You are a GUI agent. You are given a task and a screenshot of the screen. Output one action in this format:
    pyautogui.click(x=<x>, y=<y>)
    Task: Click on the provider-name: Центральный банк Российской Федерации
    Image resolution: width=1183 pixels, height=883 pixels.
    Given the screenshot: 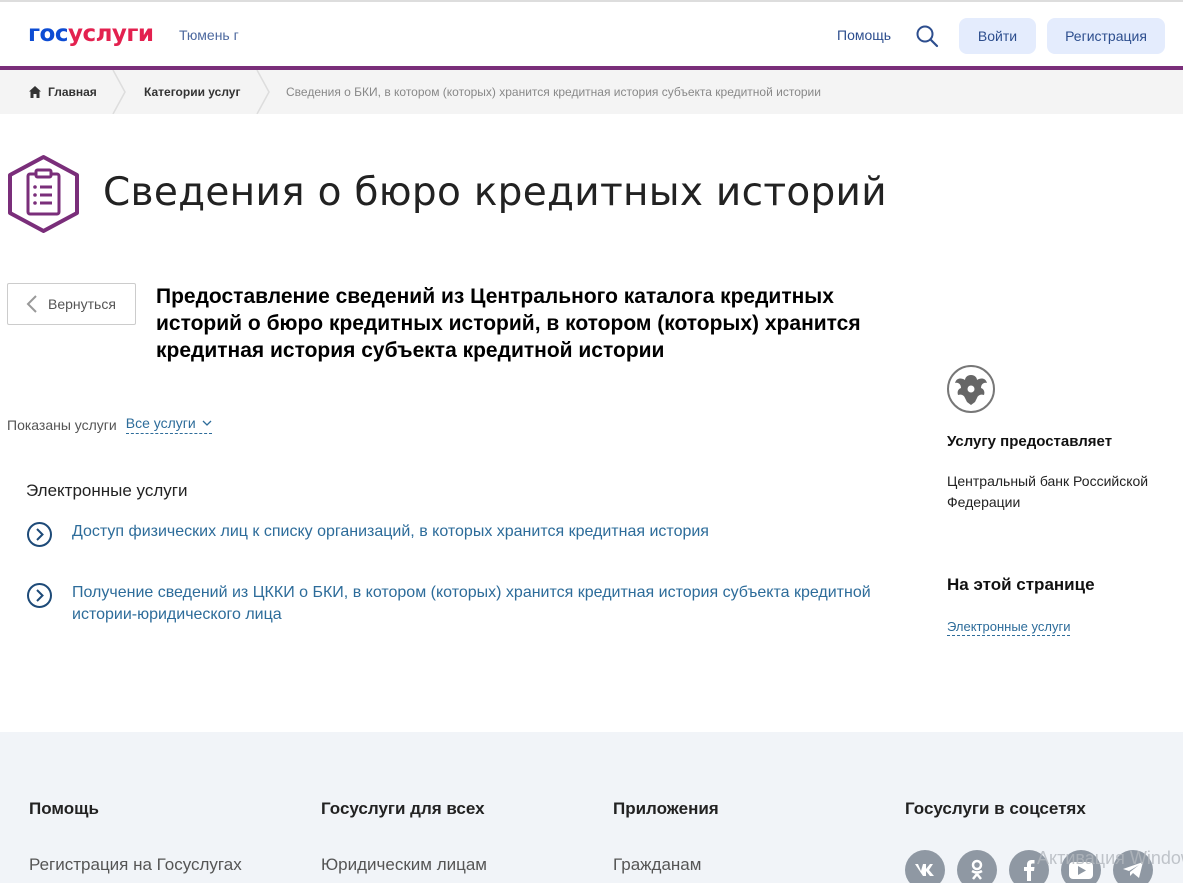 What is the action you would take?
    pyautogui.click(x=1048, y=491)
    